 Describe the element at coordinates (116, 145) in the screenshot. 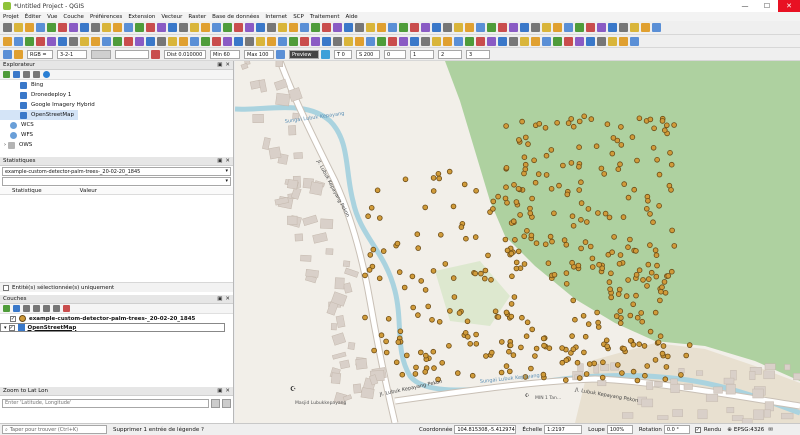

I see `explorer-item-ows: › OWS` at that location.